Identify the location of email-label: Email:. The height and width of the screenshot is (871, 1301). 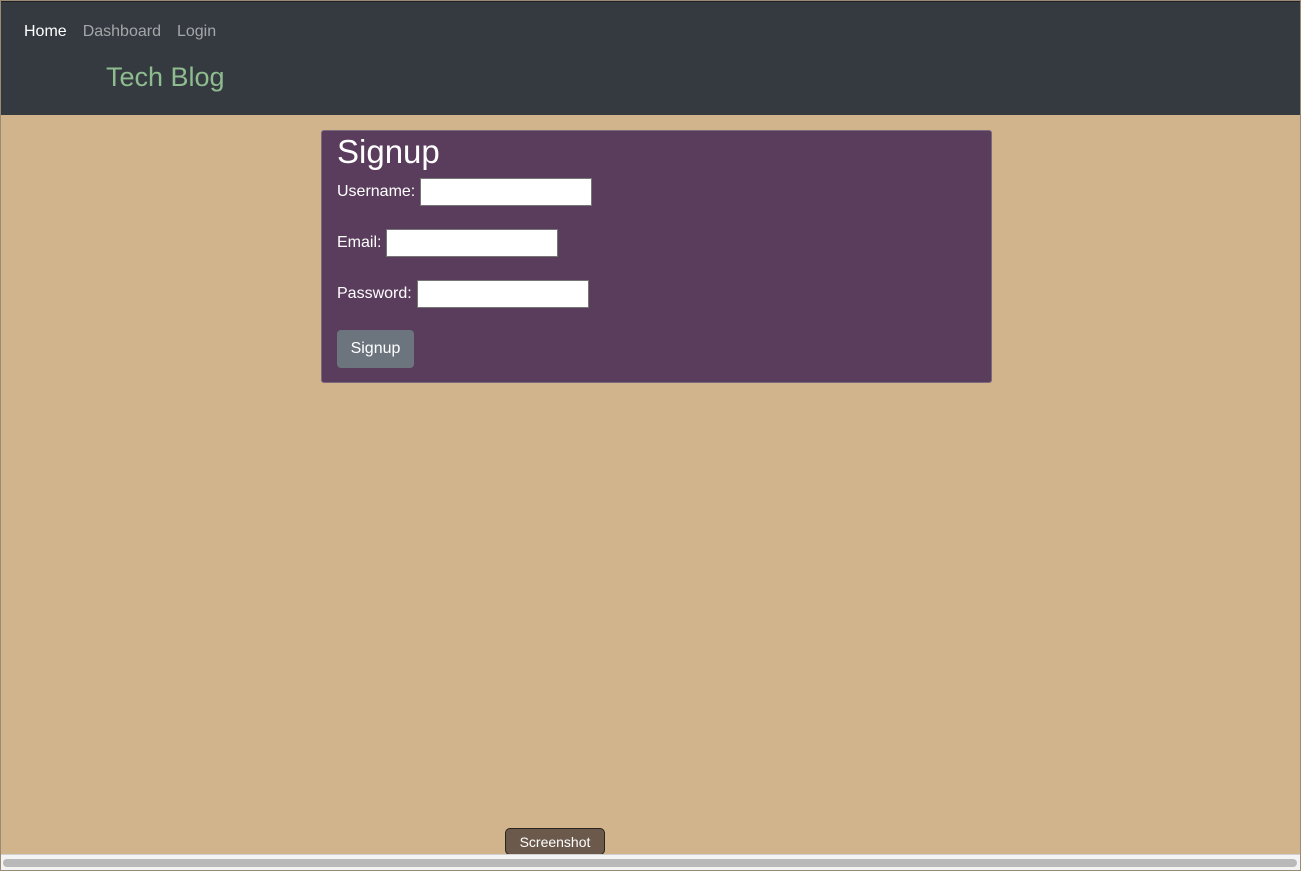
(359, 242).